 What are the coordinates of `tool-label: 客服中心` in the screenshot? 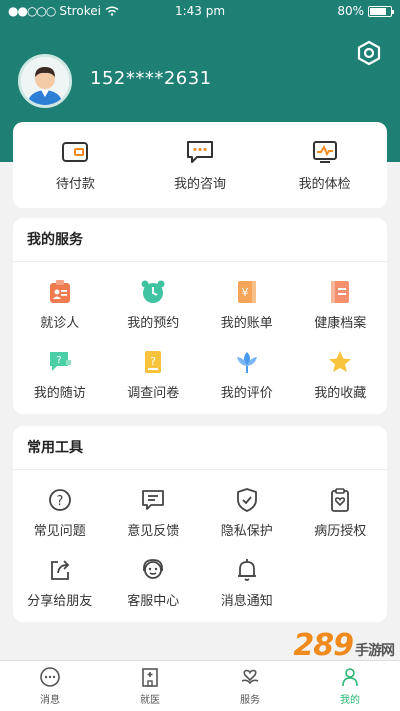 It's located at (153, 601).